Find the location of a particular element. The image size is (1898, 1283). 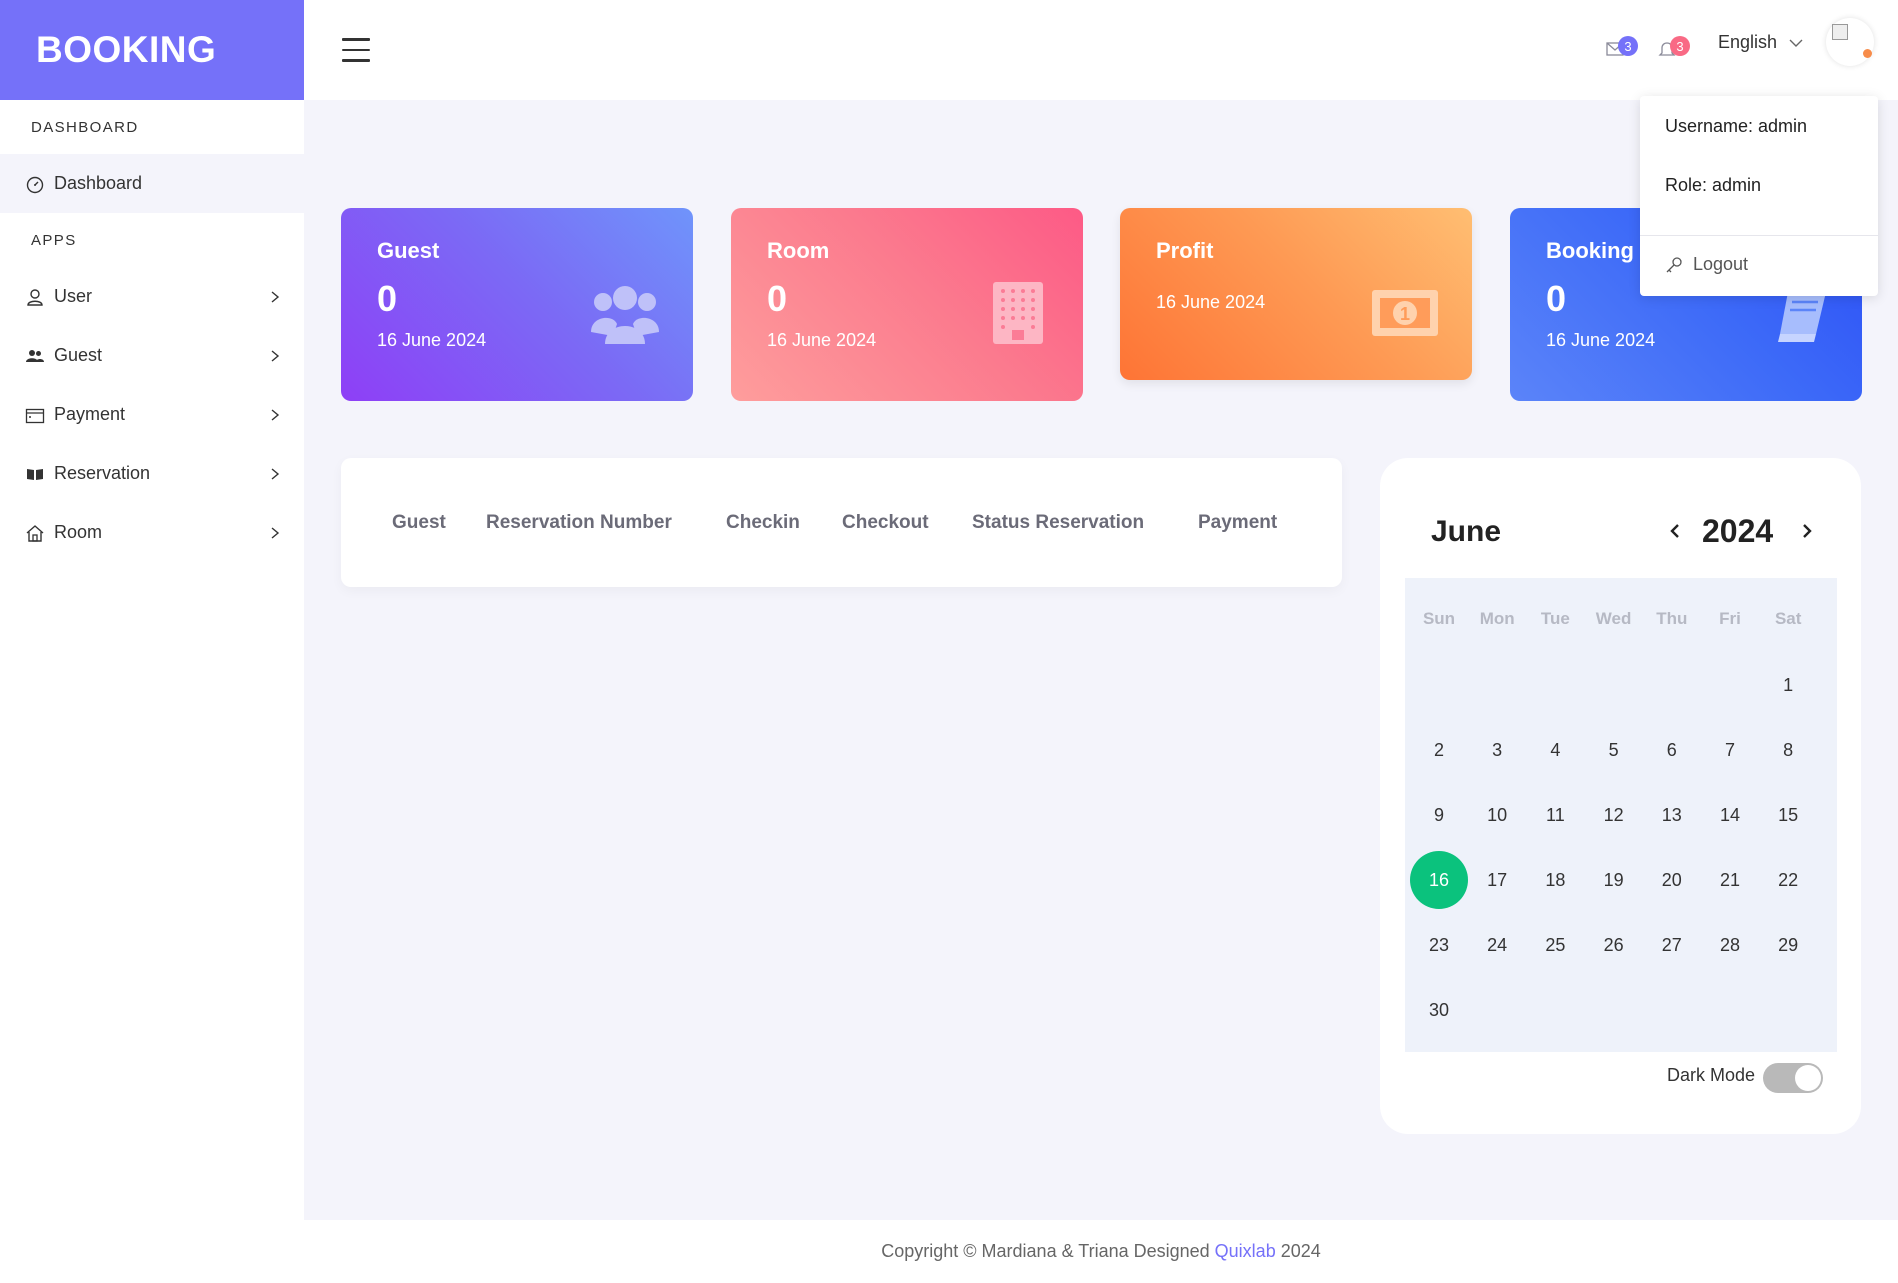

sidebar-item-reservation: Reservation is located at coordinates (152, 473).